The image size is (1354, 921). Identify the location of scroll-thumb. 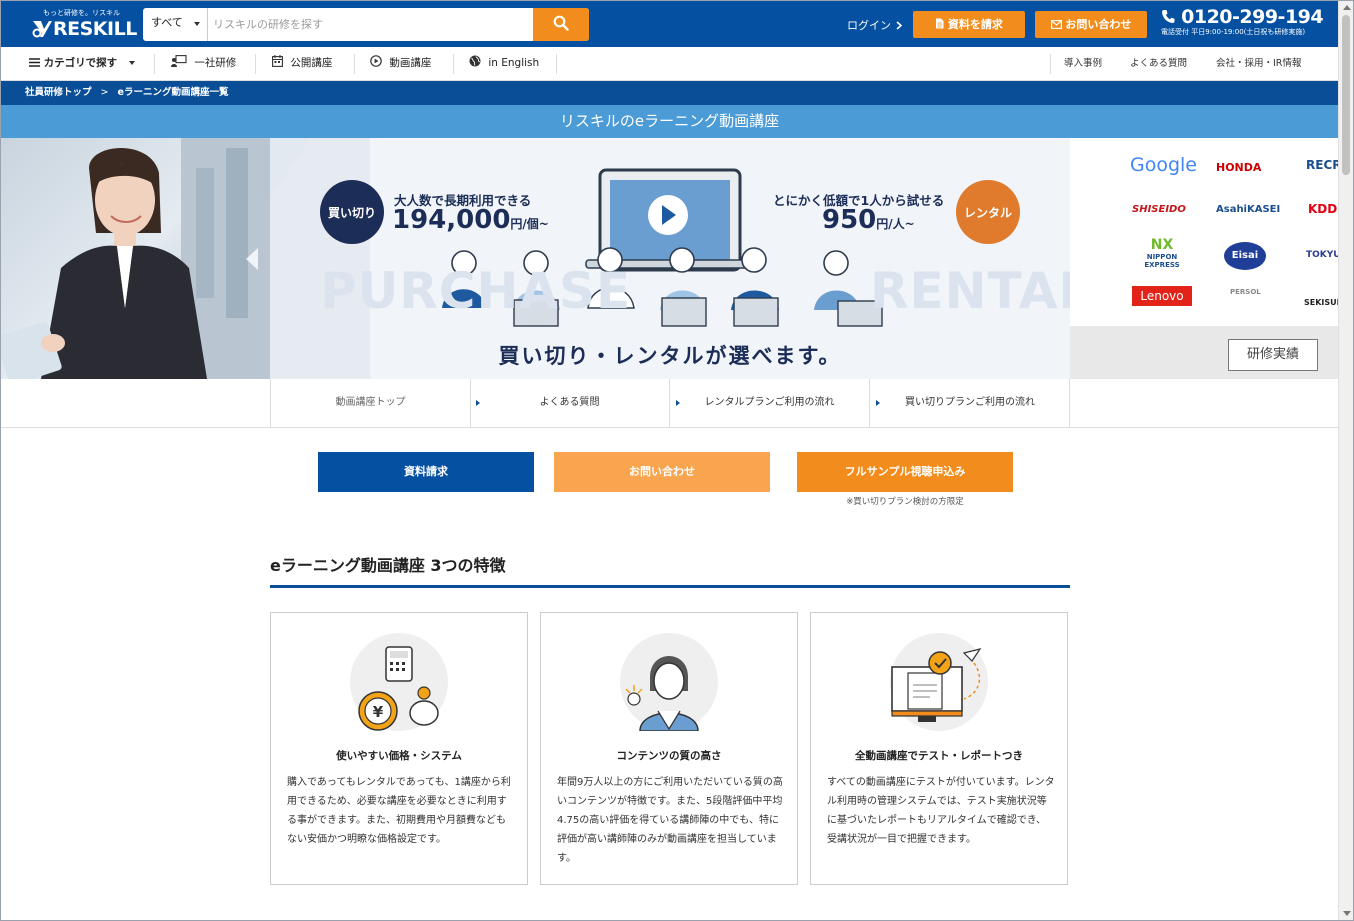
(1346, 95).